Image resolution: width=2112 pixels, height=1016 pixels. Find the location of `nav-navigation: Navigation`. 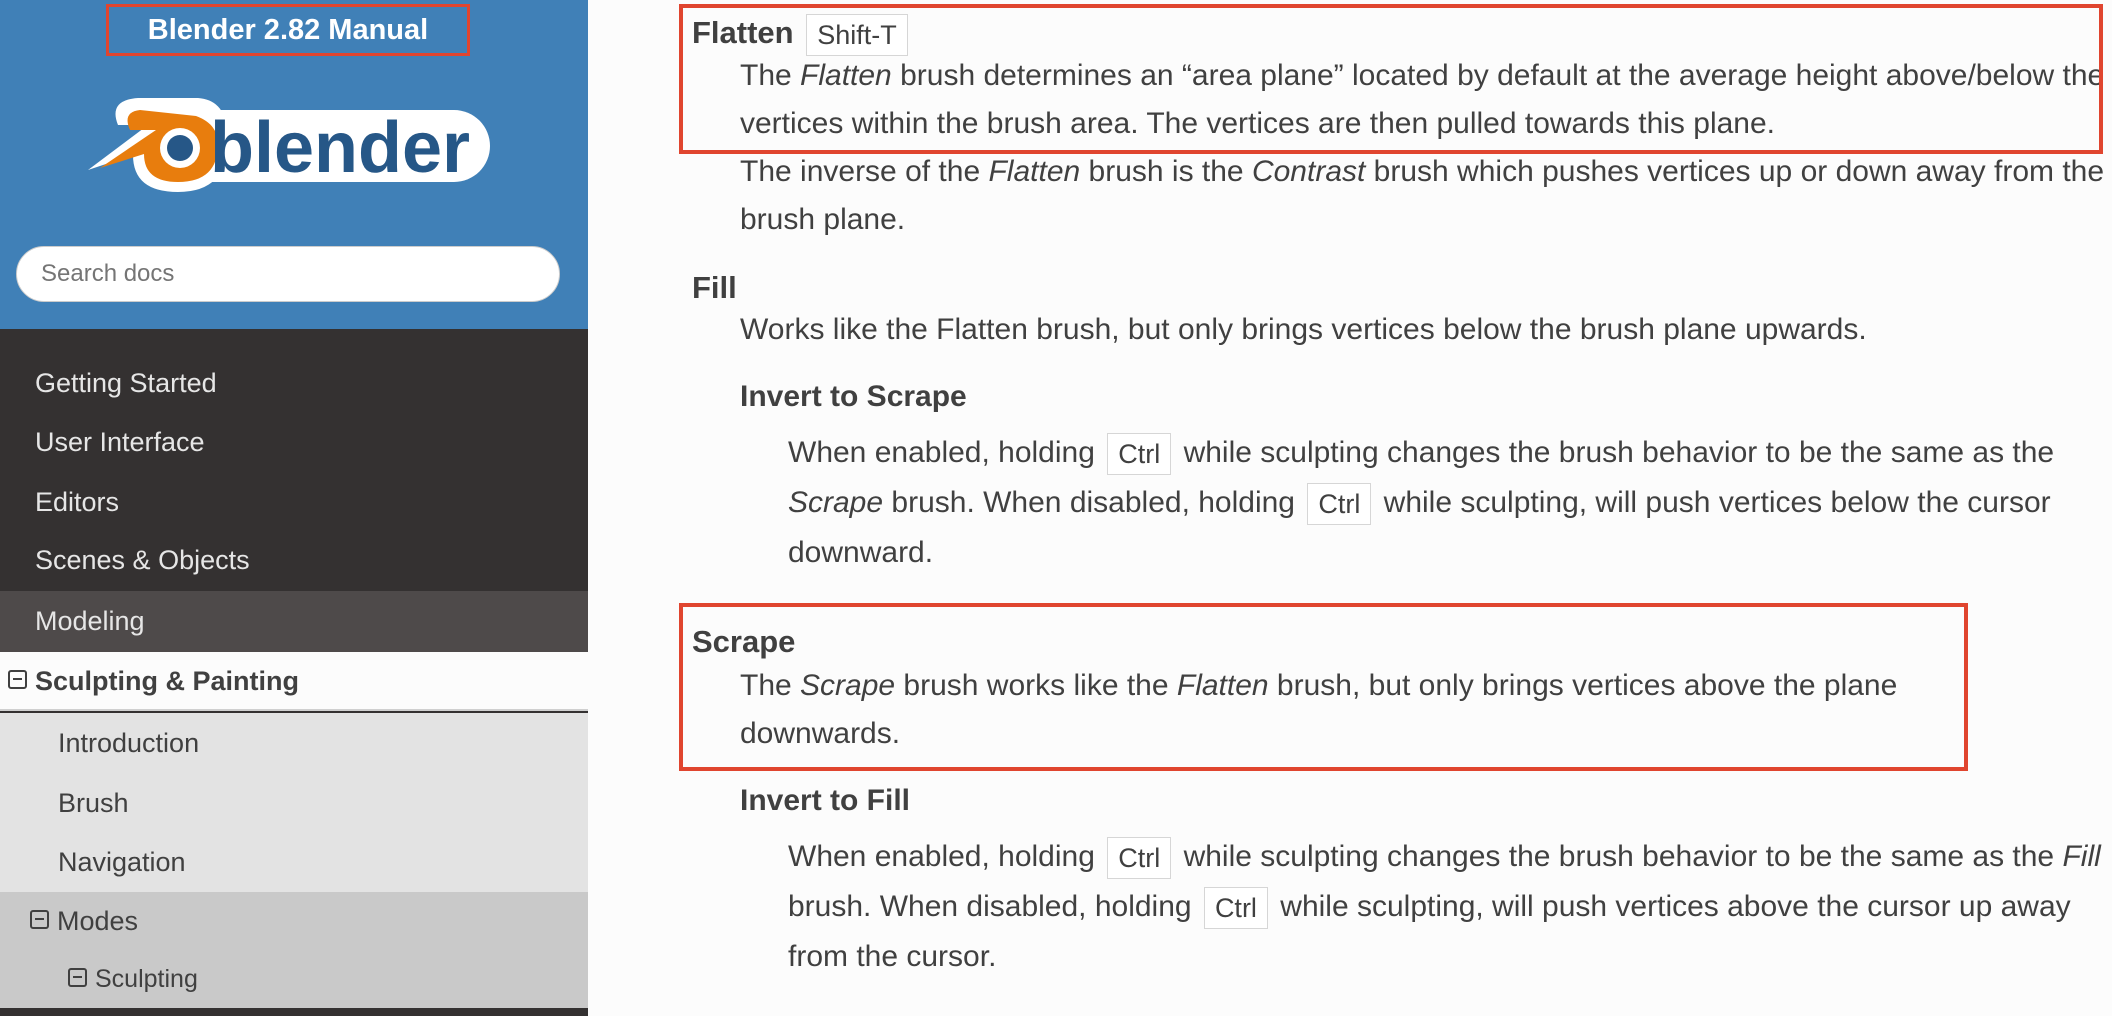

nav-navigation: Navigation is located at coordinates (294, 862).